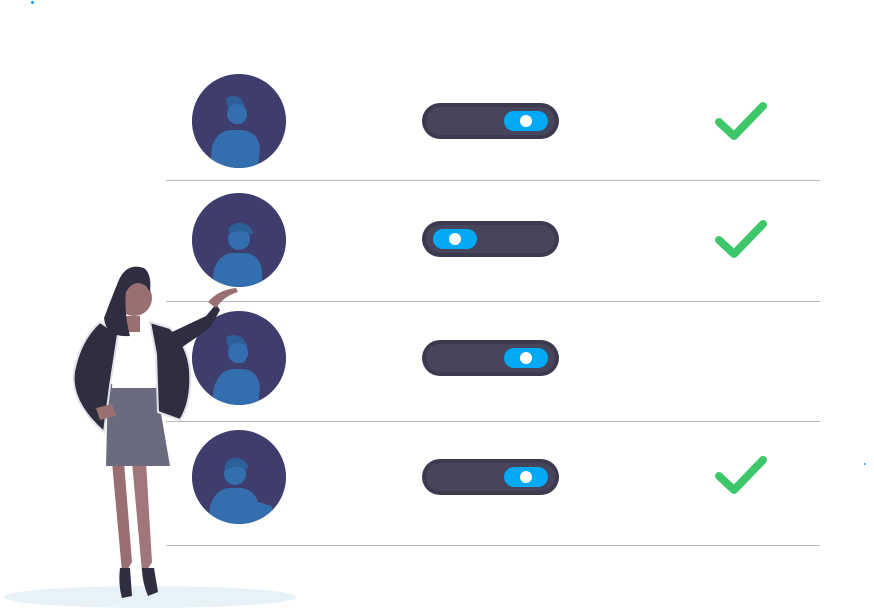 The height and width of the screenshot is (609, 874). I want to click on female-user-icon, so click(239, 121).